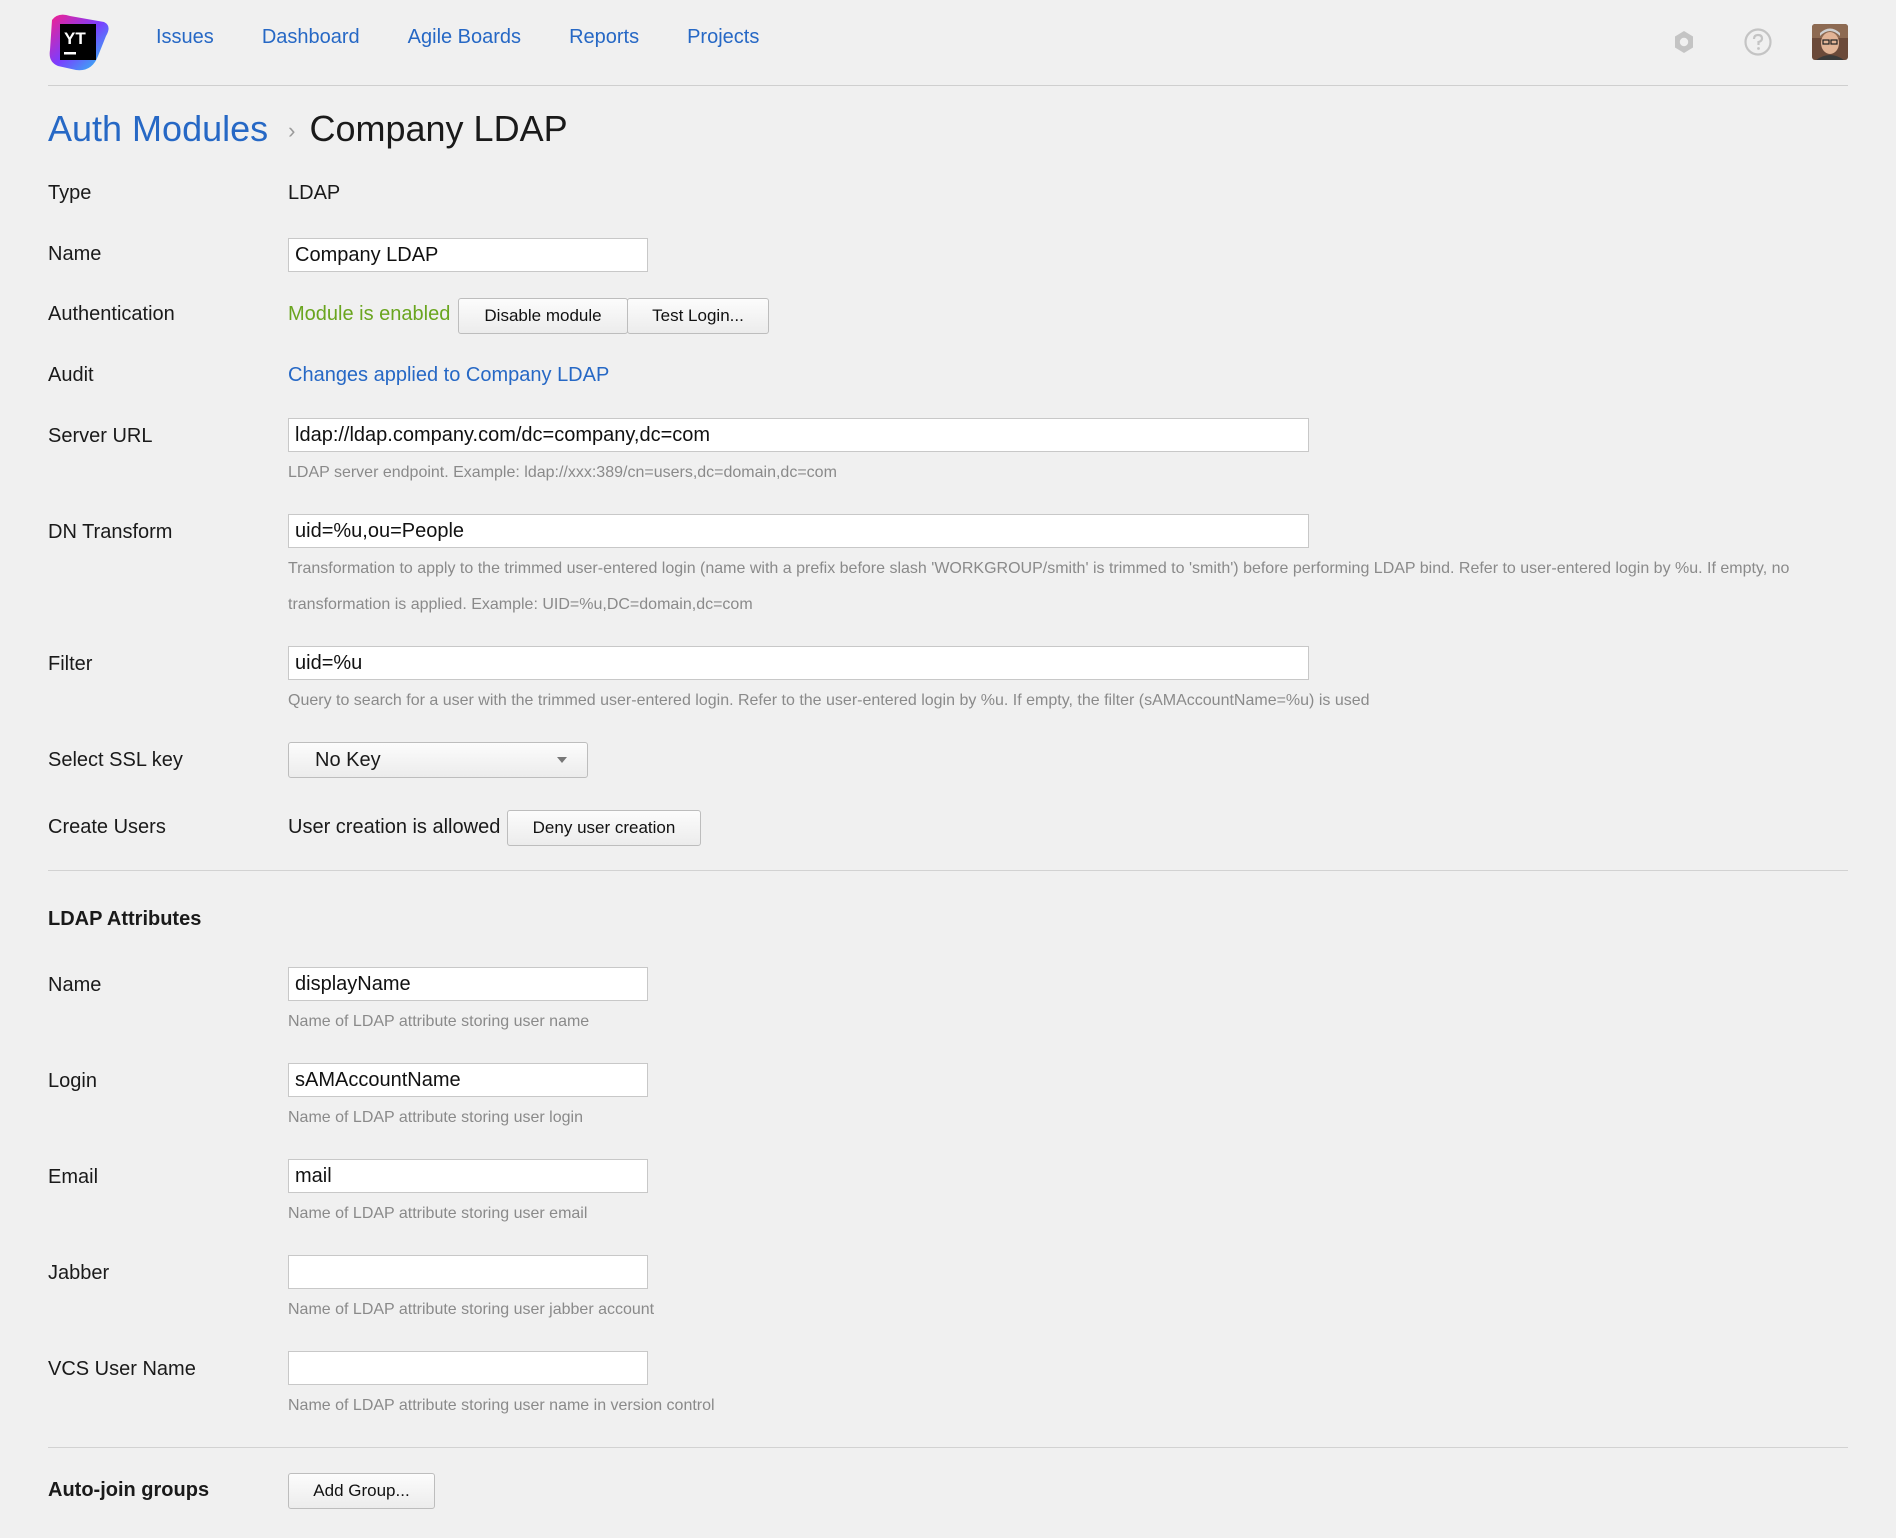 The image size is (1896, 1538). Describe the element at coordinates (468, 1368) in the screenshot. I see `attr-vcs-input` at that location.